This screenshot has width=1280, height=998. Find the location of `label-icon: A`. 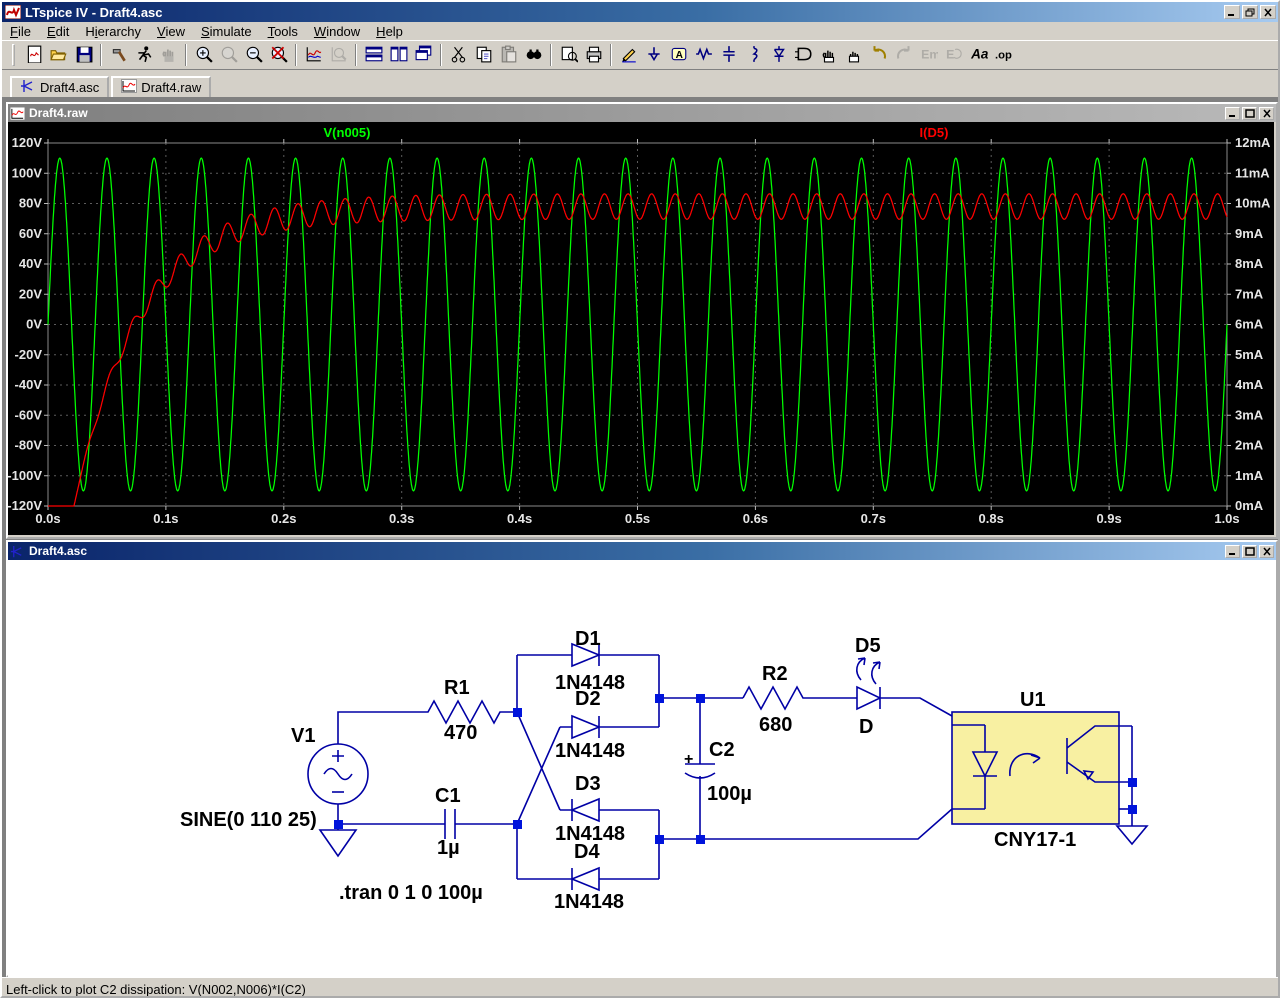

label-icon: A is located at coordinates (679, 55).